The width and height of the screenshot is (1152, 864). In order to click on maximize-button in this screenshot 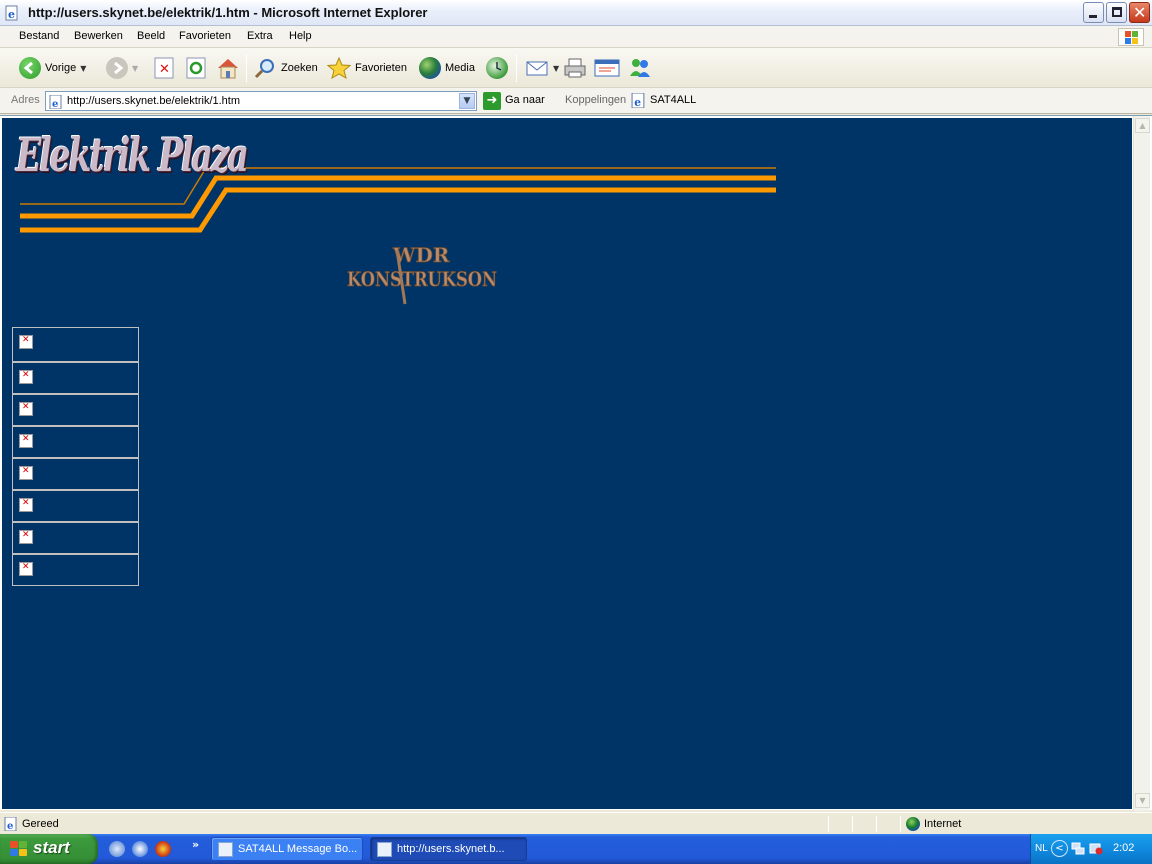, I will do `click(1116, 12)`.